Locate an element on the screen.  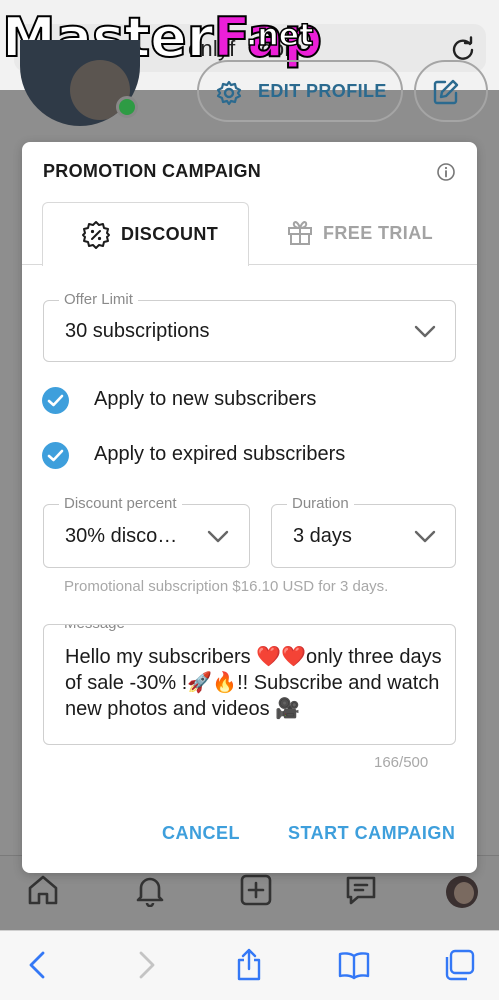
bell-icon is located at coordinates (150, 890).